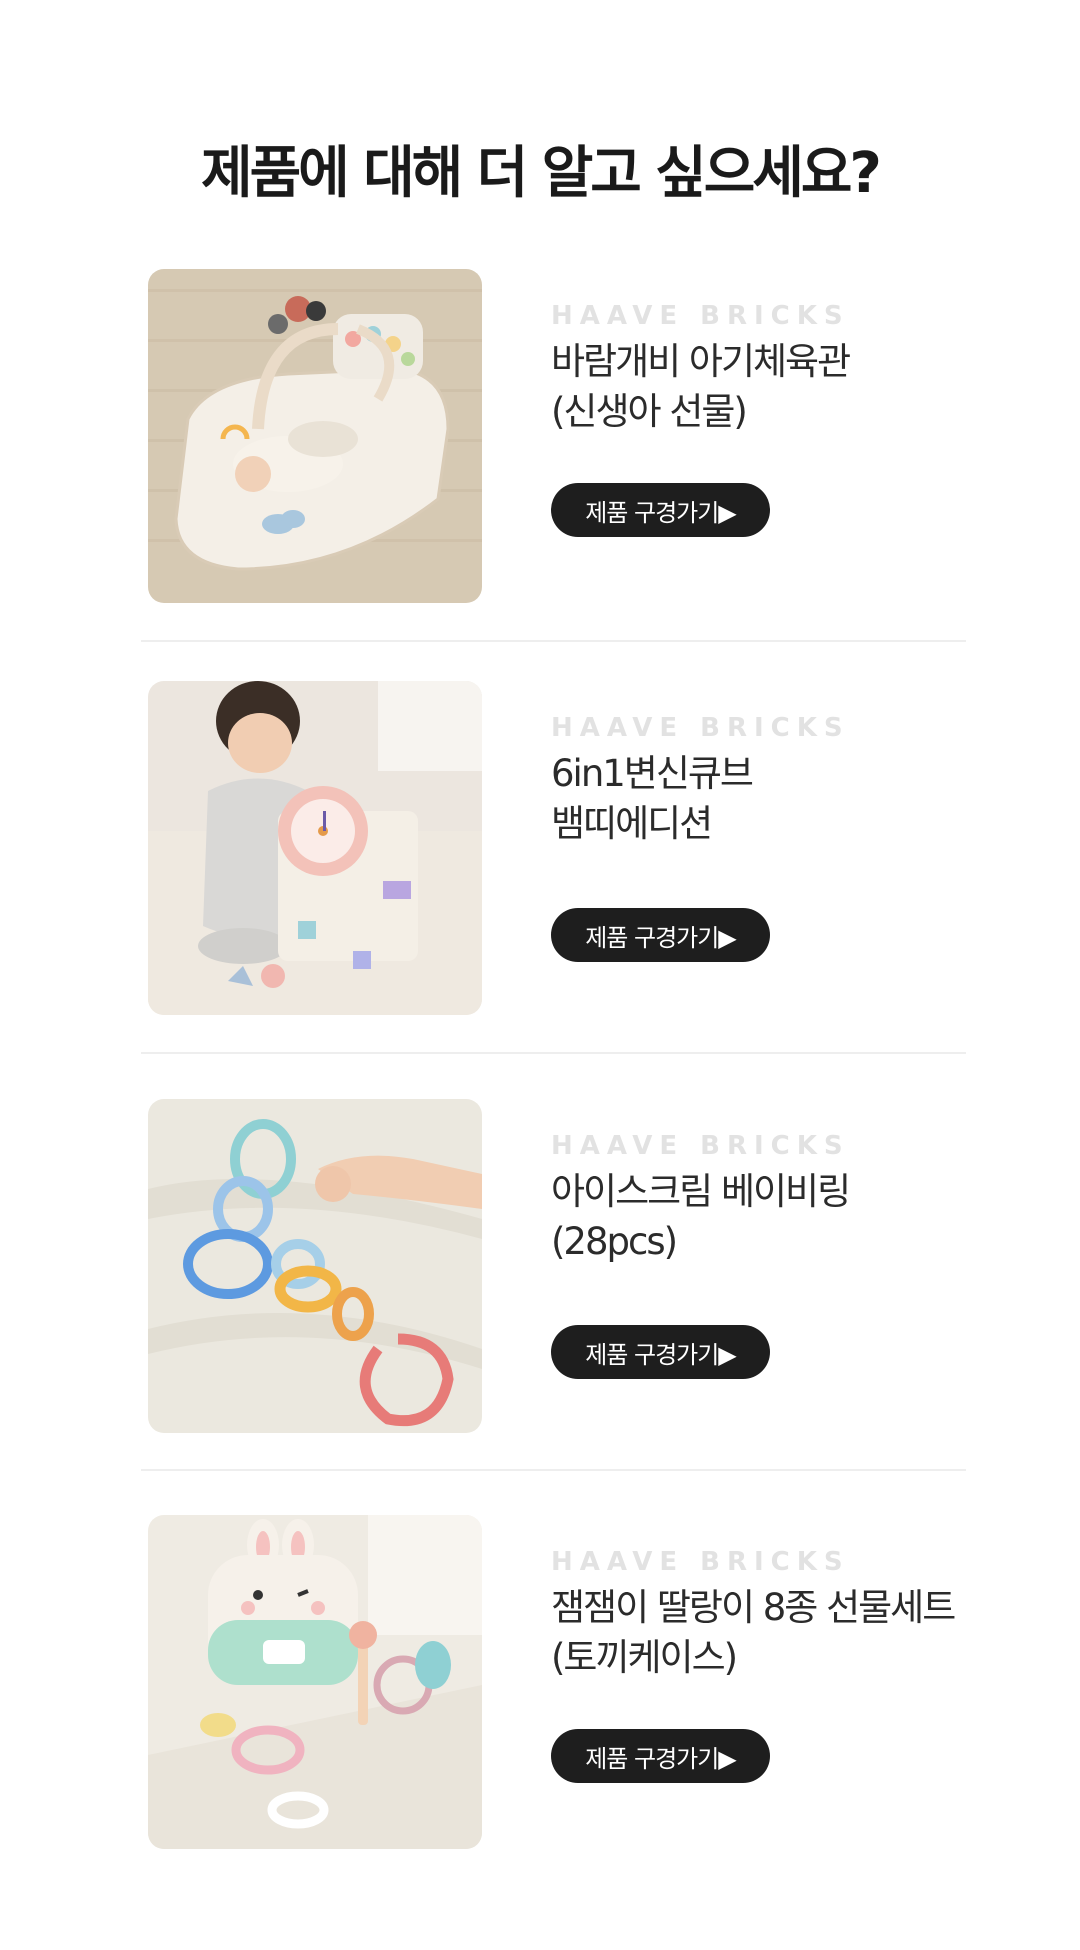  Describe the element at coordinates (315, 436) in the screenshot. I see `product-image-baby-gym` at that location.